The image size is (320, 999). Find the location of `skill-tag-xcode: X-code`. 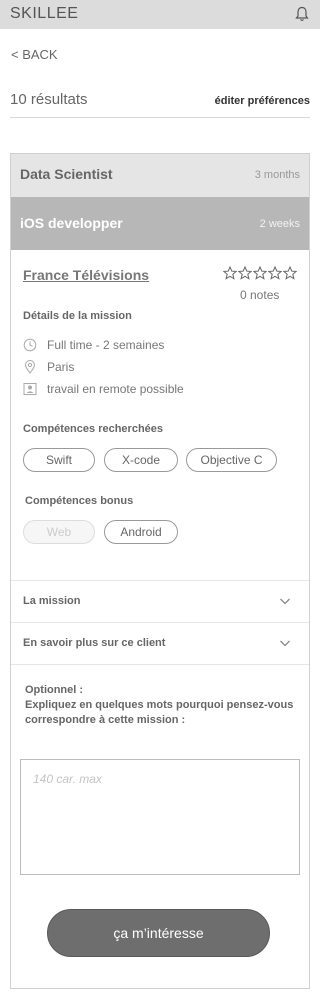

skill-tag-xcode: X-code is located at coordinates (141, 460).